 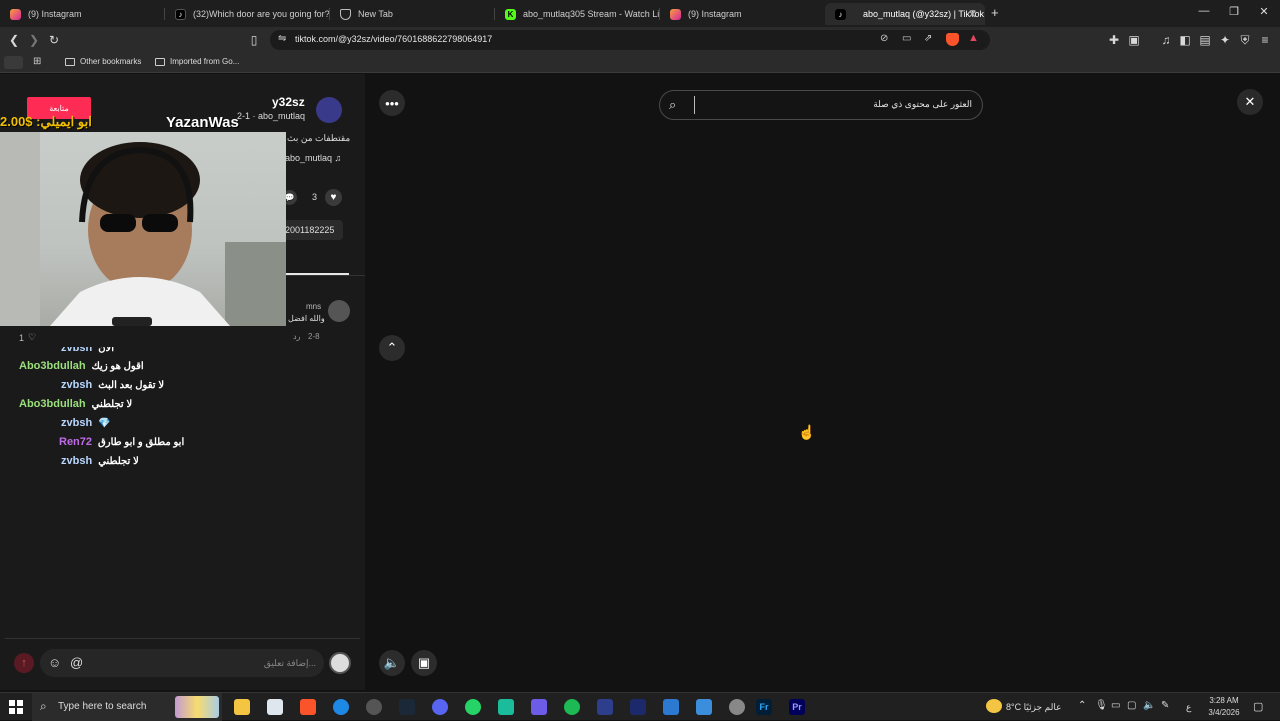 What do you see at coordinates (54, 40) in the screenshot?
I see `reload-icon: ↻` at bounding box center [54, 40].